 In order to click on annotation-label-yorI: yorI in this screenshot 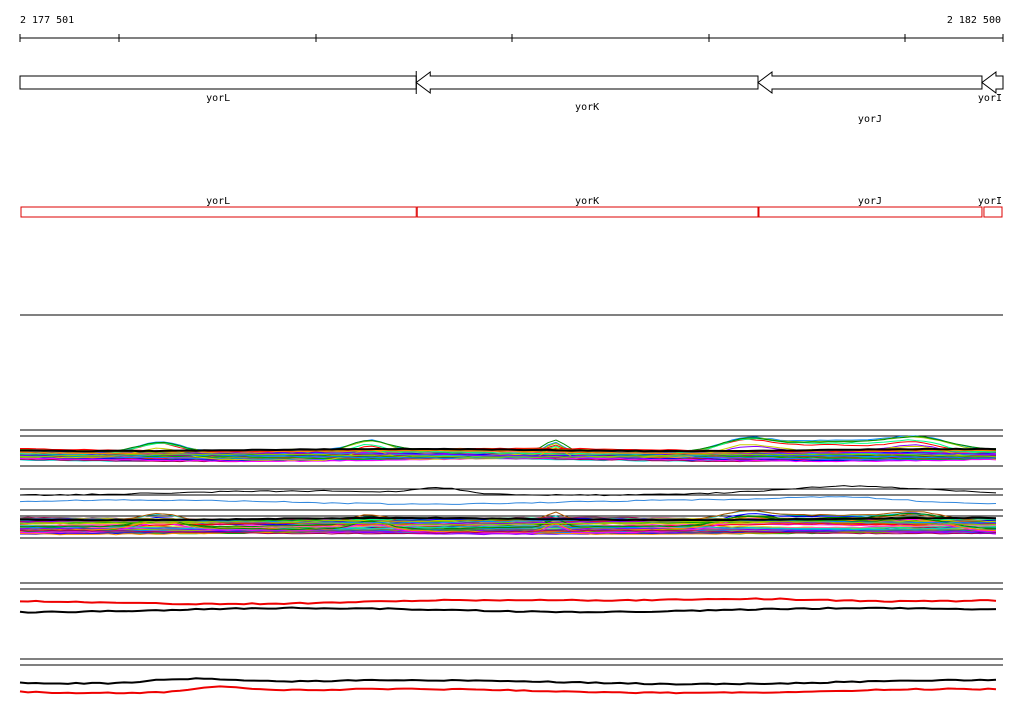, I will do `click(990, 201)`.